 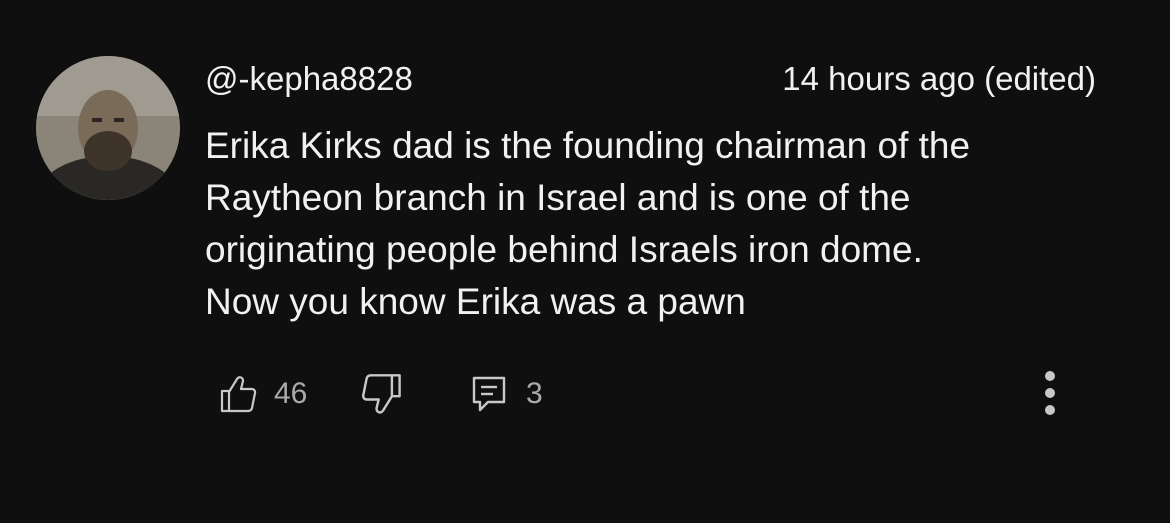 What do you see at coordinates (534, 393) in the screenshot?
I see `reply-count: 3` at bounding box center [534, 393].